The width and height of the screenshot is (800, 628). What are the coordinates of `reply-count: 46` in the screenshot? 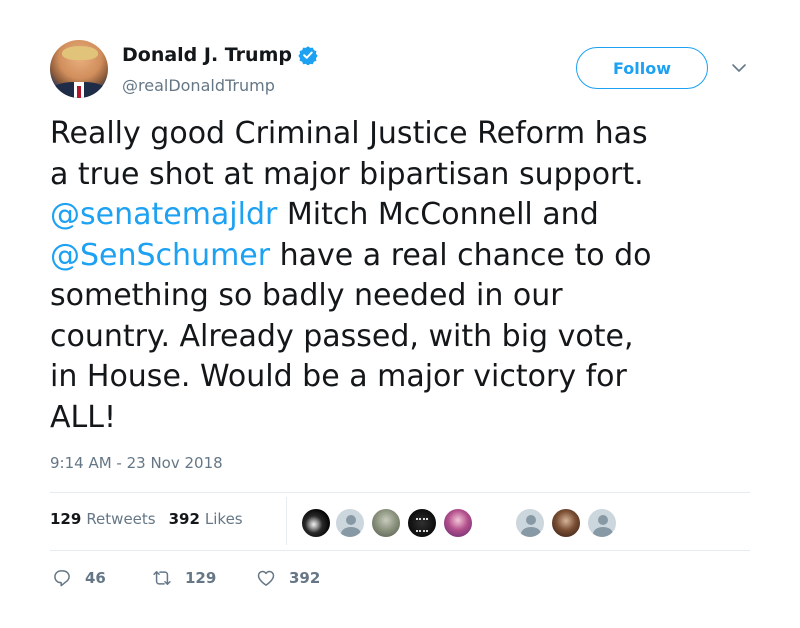 It's located at (95, 578).